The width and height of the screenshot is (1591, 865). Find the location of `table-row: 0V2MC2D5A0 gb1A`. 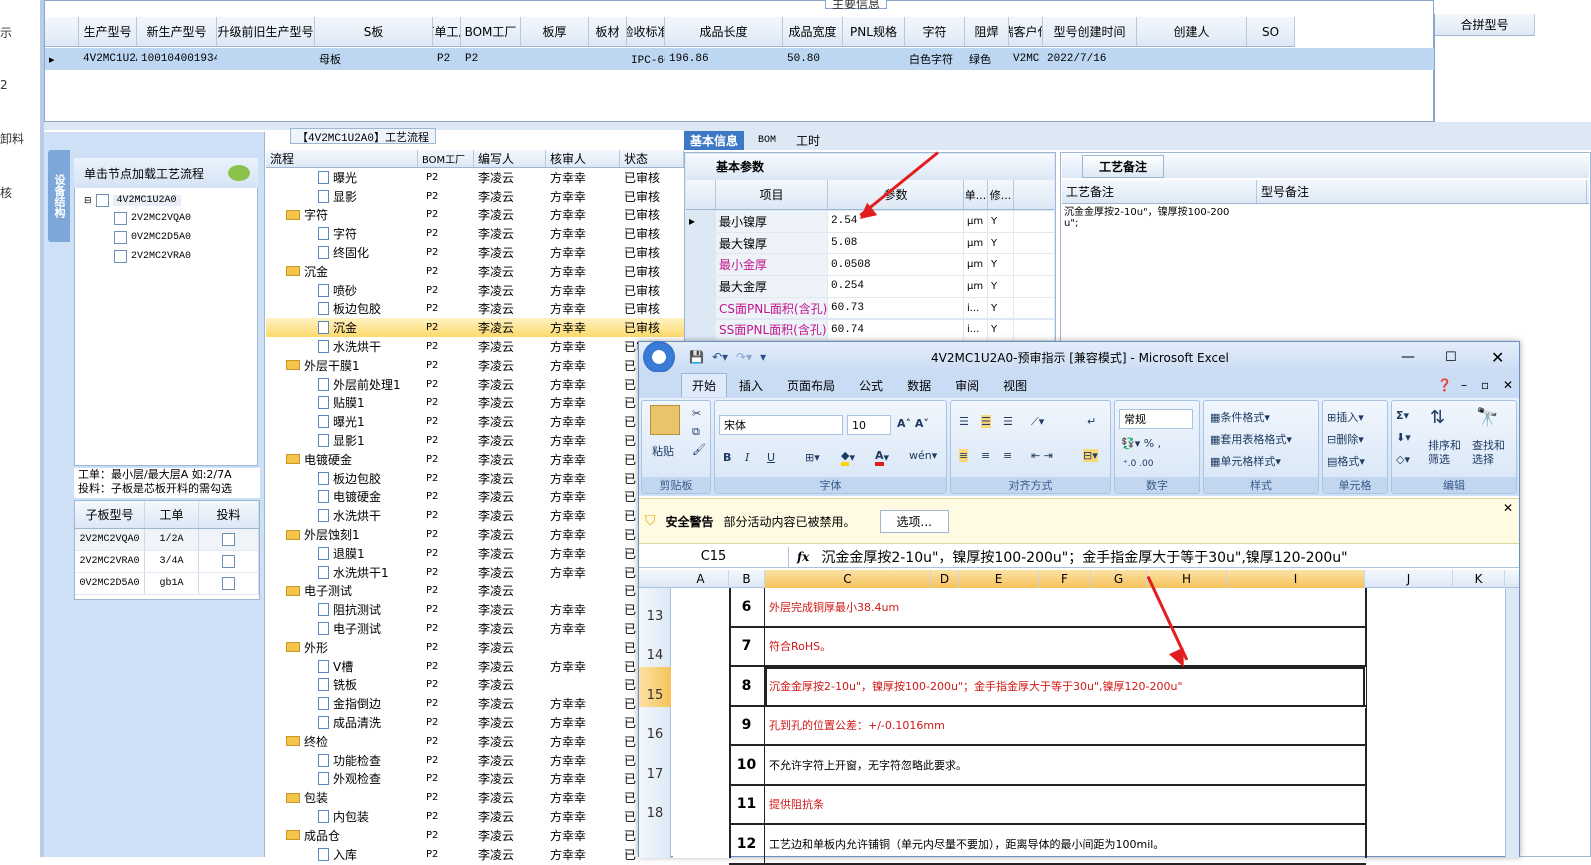

table-row: 0V2MC2D5A0 gb1A is located at coordinates (167, 584).